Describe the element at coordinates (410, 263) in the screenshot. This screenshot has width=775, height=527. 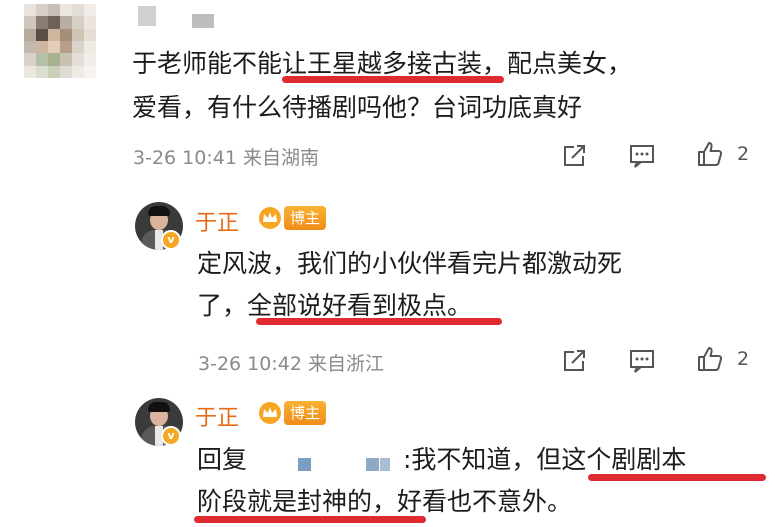
I see `reply1-text-line1: 定风波，我们的小伙伴看完片都激动死` at that location.